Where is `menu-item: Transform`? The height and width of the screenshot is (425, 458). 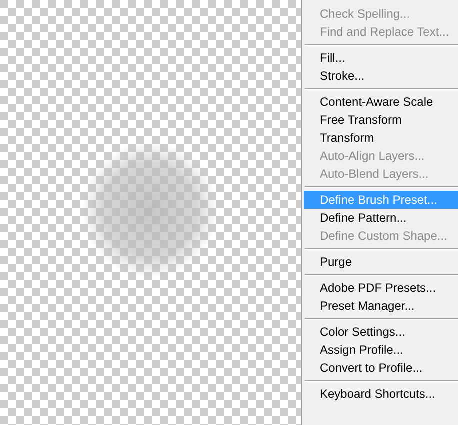
menu-item: Transform is located at coordinates (381, 138).